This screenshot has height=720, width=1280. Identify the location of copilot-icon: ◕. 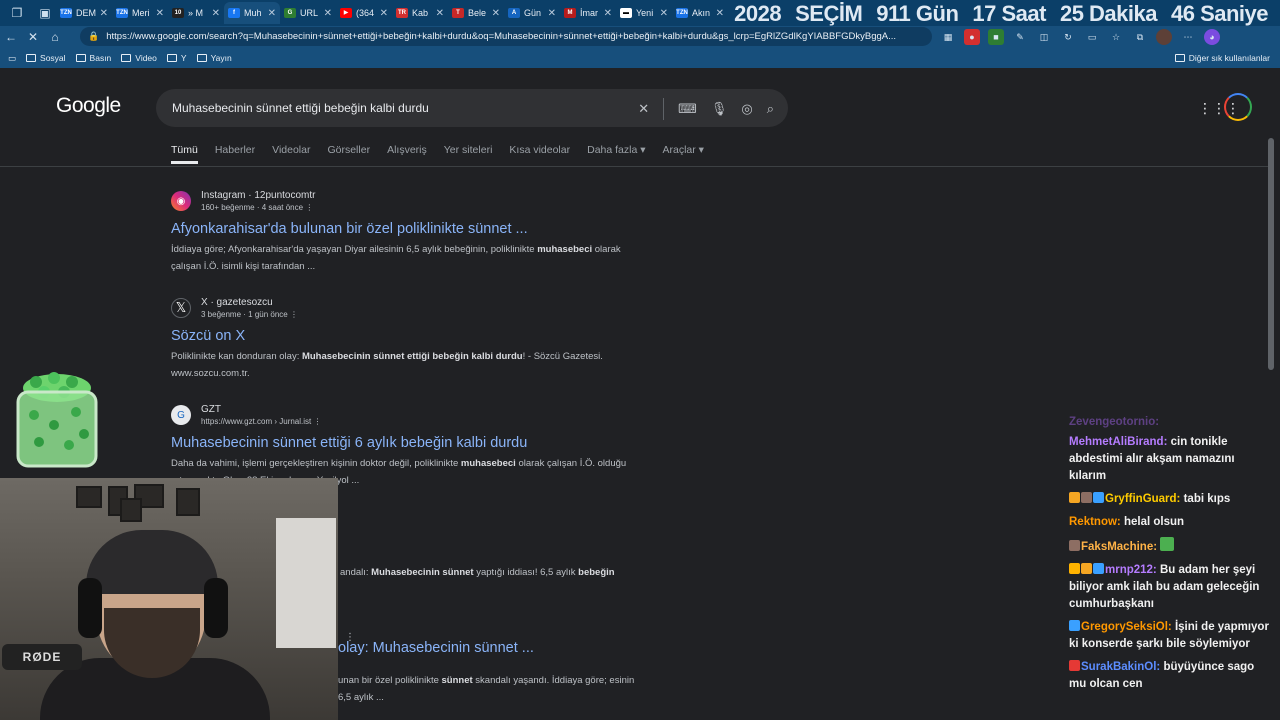
(1212, 37).